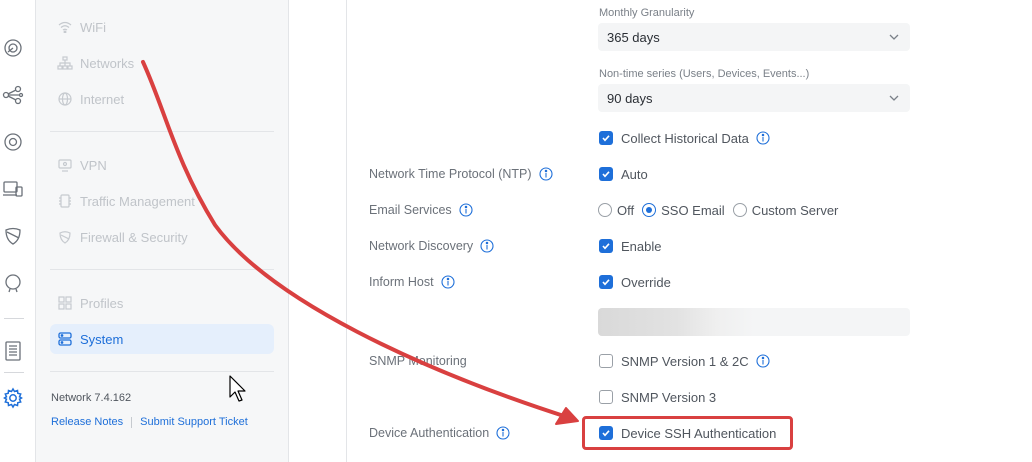  Describe the element at coordinates (421, 246) in the screenshot. I see `row-label-text: Network Discovery` at that location.